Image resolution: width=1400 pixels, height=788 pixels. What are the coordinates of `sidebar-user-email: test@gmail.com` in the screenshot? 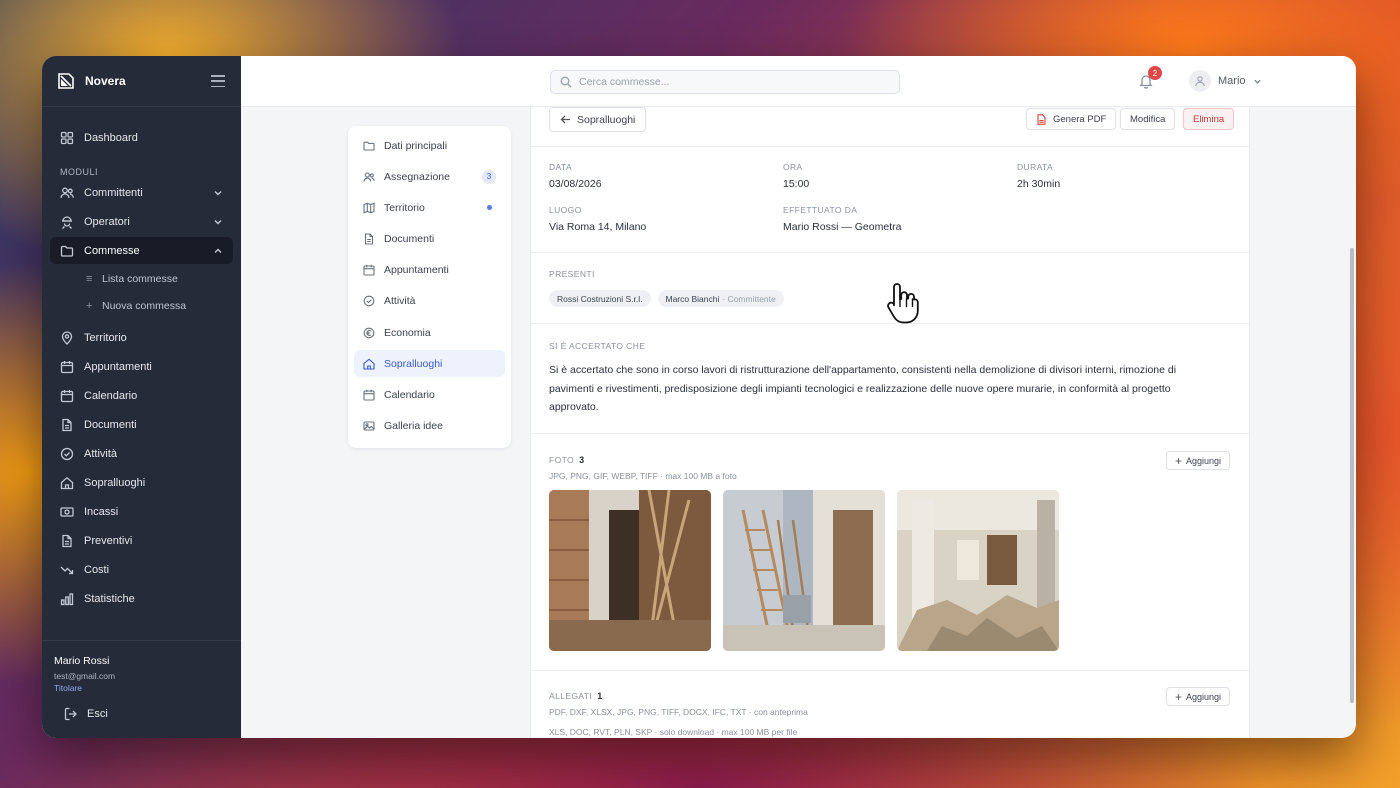 It's located at (85, 676).